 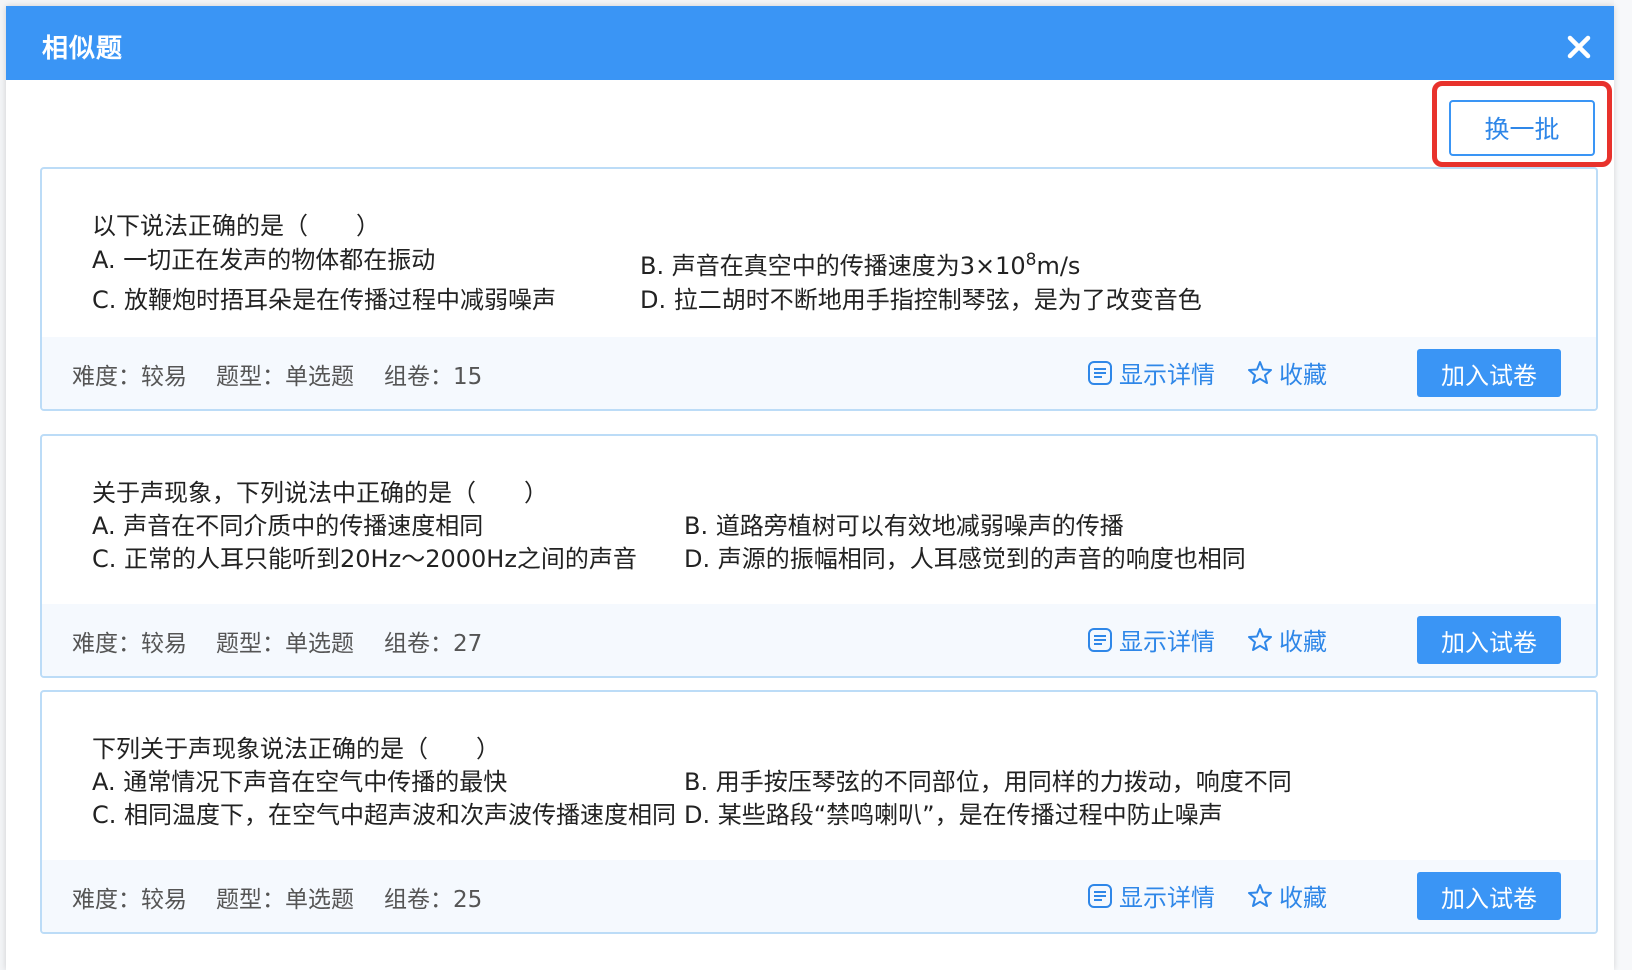 What do you see at coordinates (1623, 485) in the screenshot?
I see `background-page-edge` at bounding box center [1623, 485].